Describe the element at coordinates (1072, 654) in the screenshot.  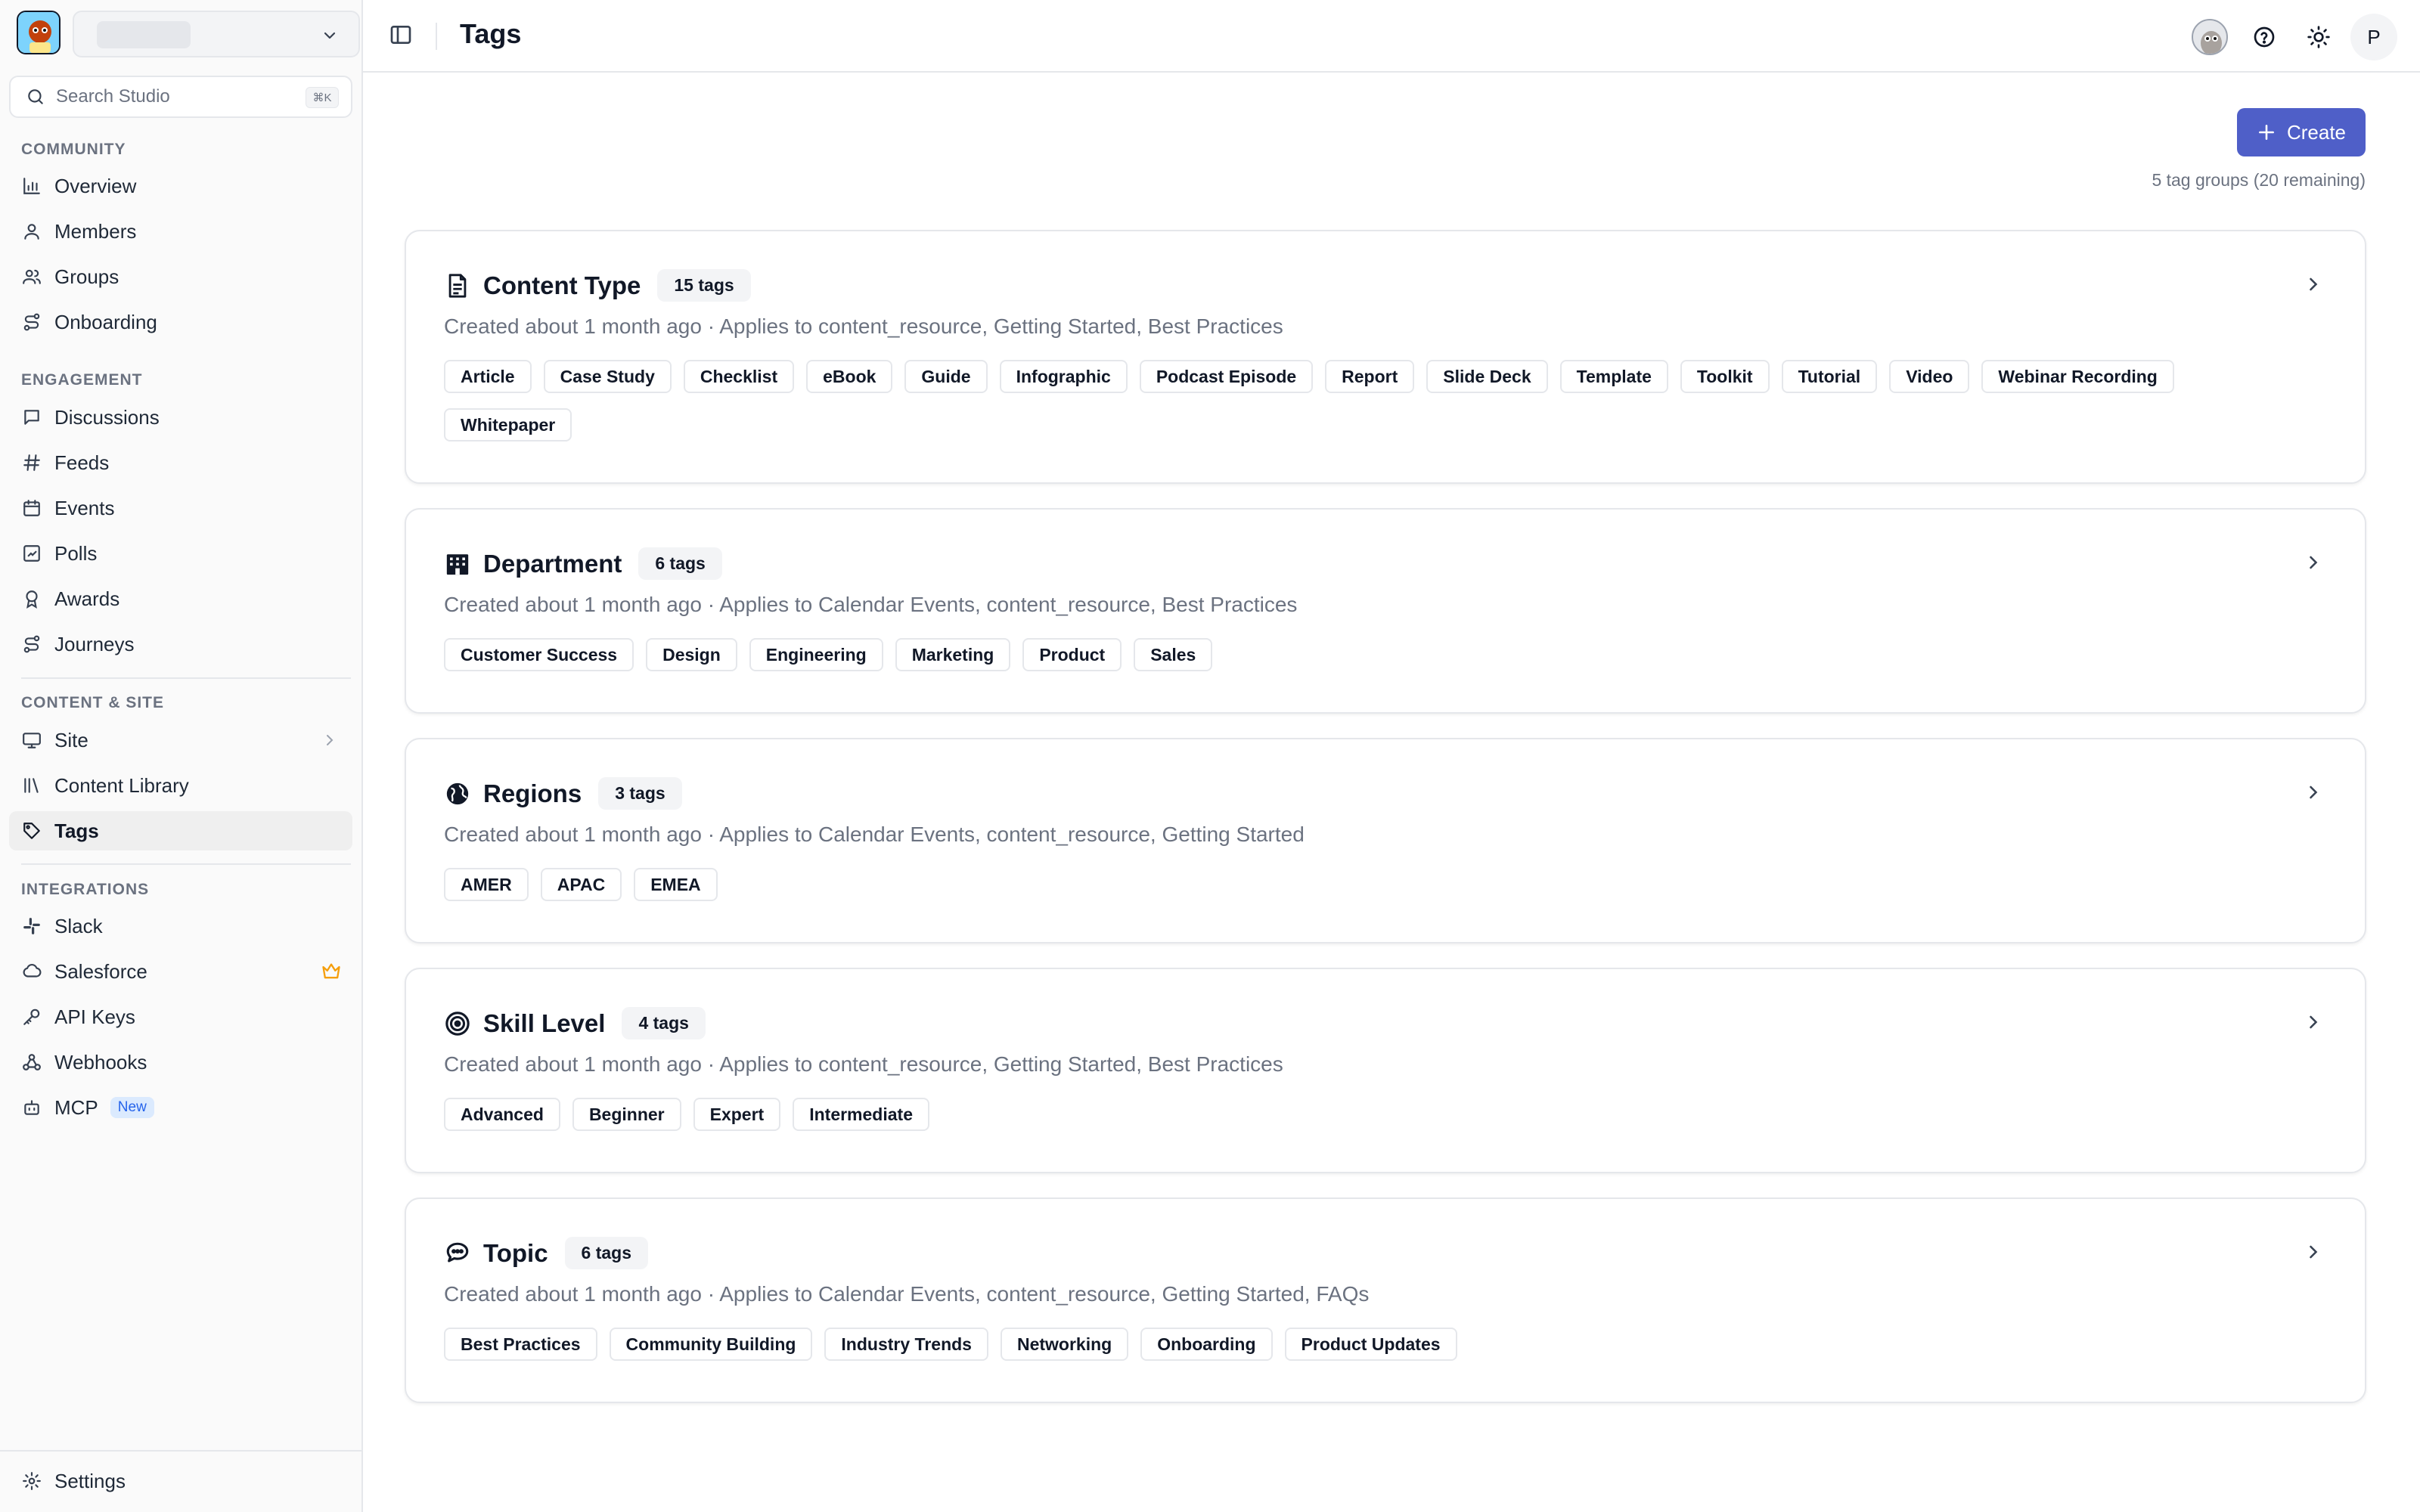
I see `tag-chip: Product` at that location.